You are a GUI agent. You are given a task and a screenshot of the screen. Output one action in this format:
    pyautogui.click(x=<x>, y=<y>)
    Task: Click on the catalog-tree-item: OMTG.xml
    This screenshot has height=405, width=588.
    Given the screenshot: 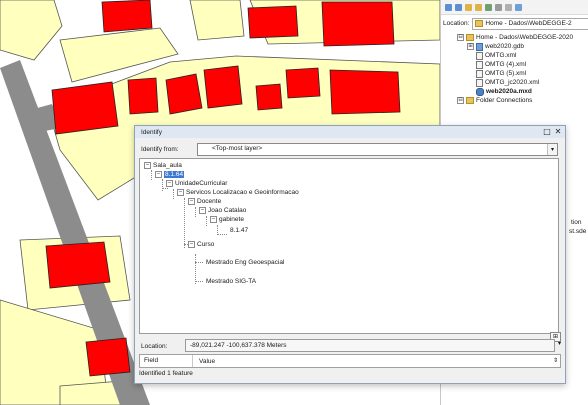 What is the action you would take?
    pyautogui.click(x=514, y=55)
    